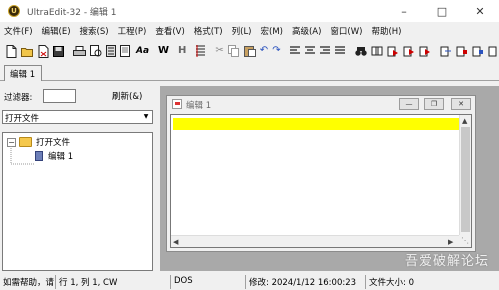 The image size is (499, 290). Describe the element at coordinates (18, 98) in the screenshot. I see `filter-label: 过滤器:` at that location.